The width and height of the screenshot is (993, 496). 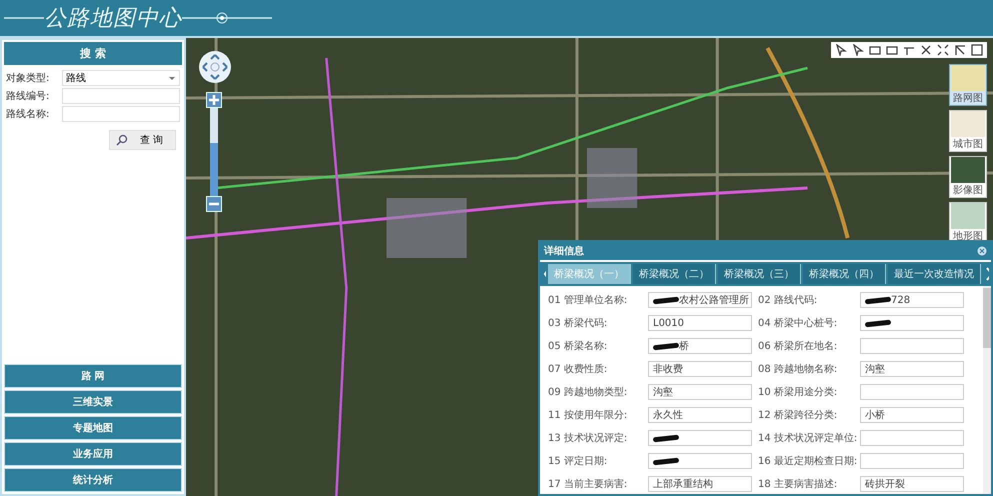 I want to click on basemap-option: 路网图, so click(x=968, y=85).